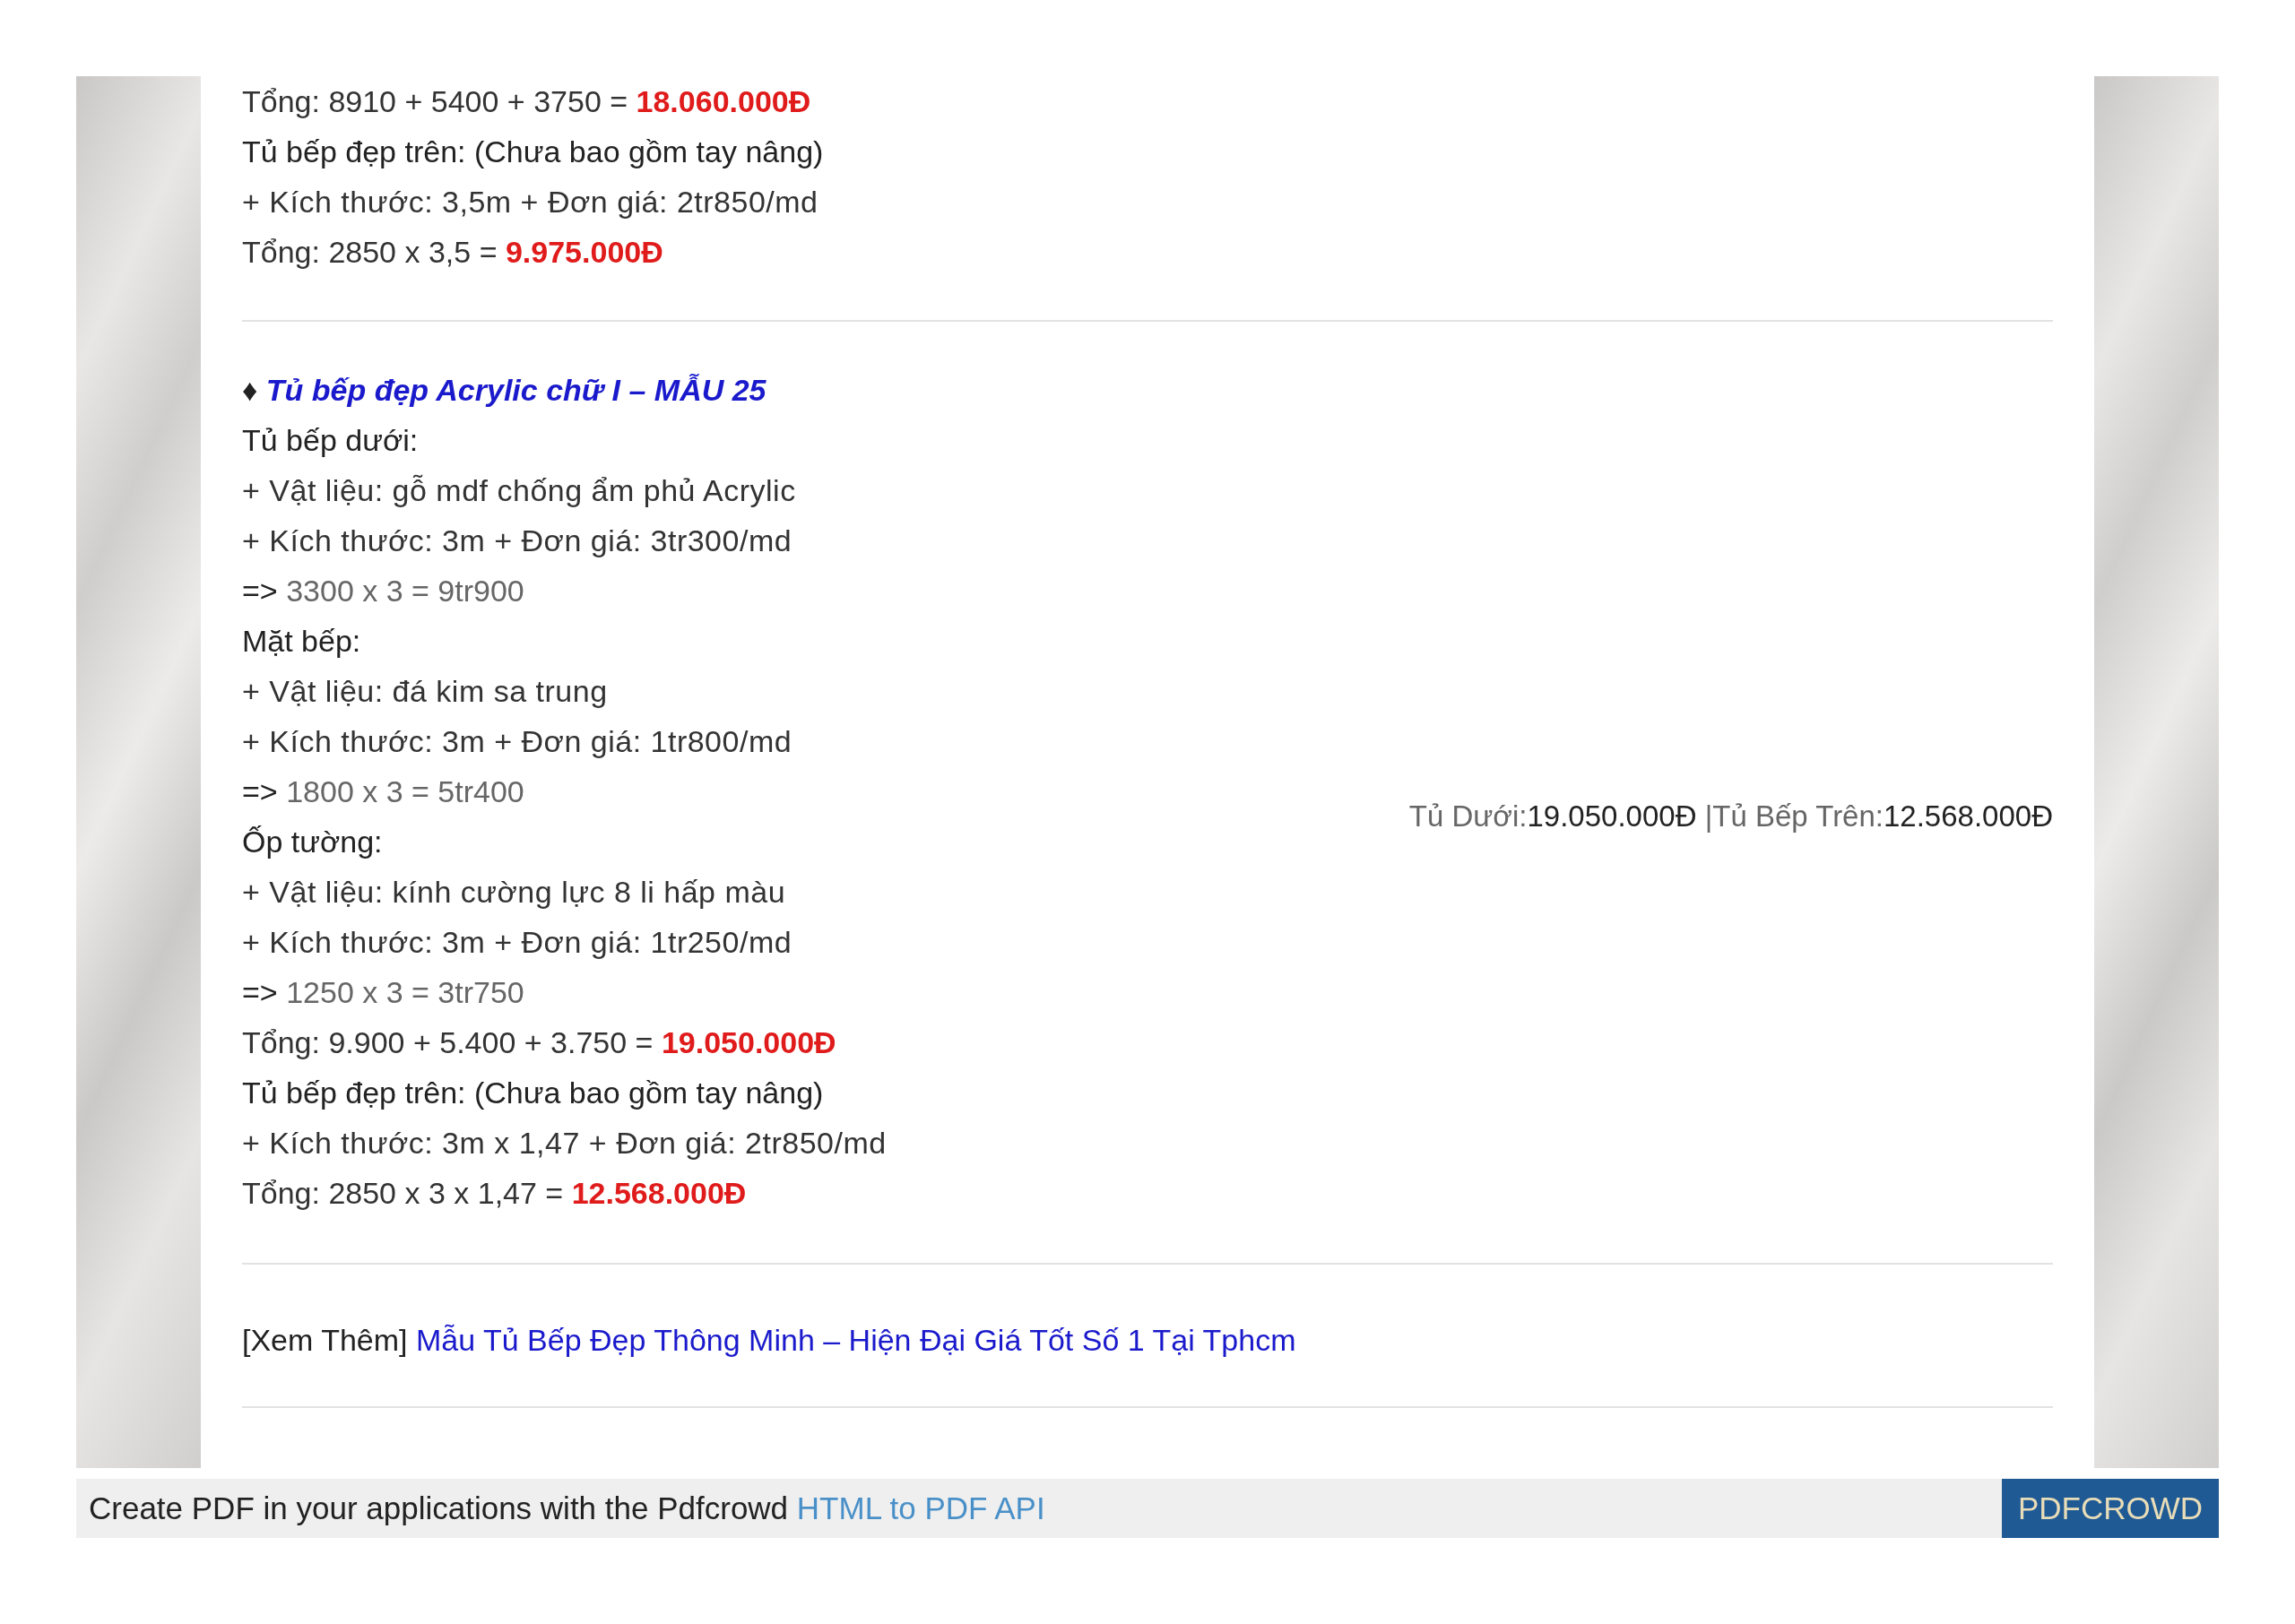 Image resolution: width=2295 pixels, height=1624 pixels. Describe the element at coordinates (517, 942) in the screenshot. I see `detail-line: + Kích thước: 3m + Đơn giá: 1tr250/md` at that location.